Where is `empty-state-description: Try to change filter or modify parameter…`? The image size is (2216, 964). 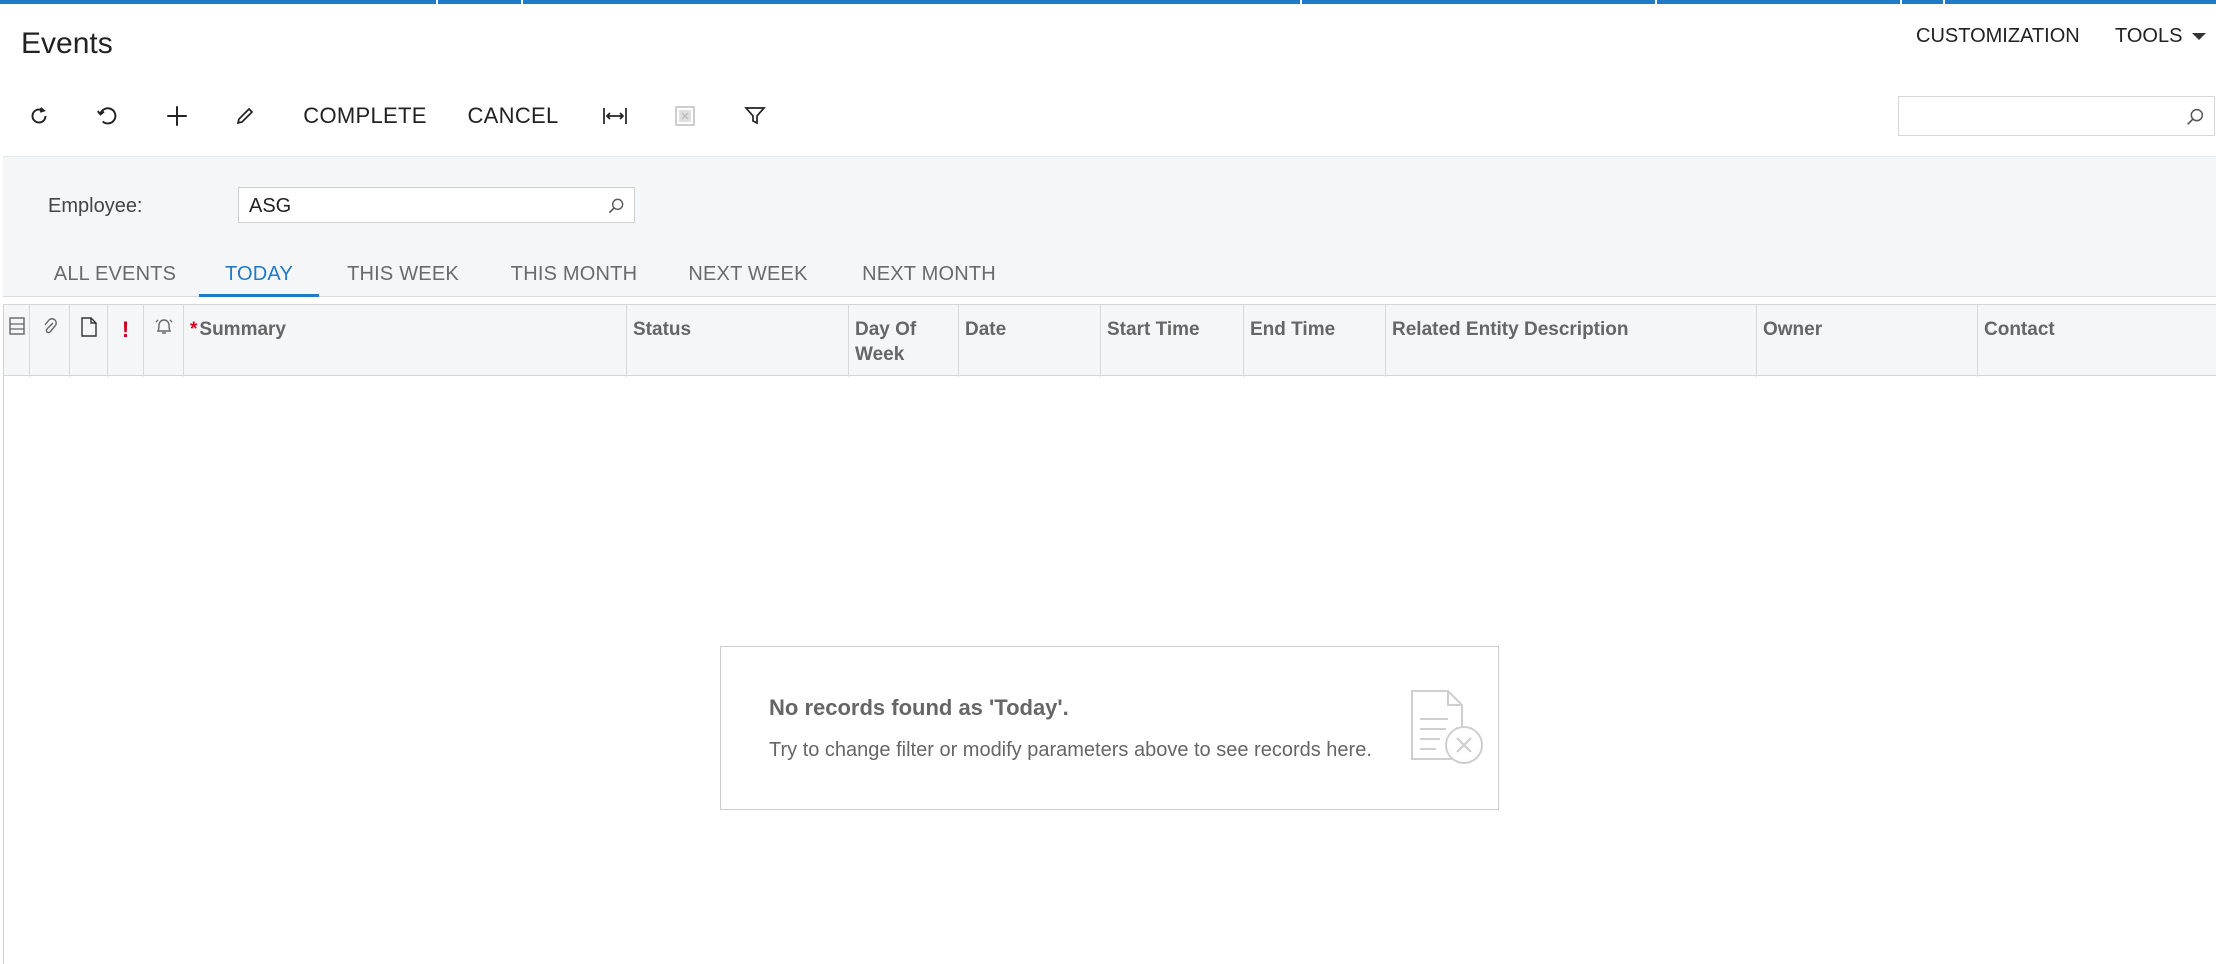 empty-state-description: Try to change filter or modify parameter… is located at coordinates (1070, 750).